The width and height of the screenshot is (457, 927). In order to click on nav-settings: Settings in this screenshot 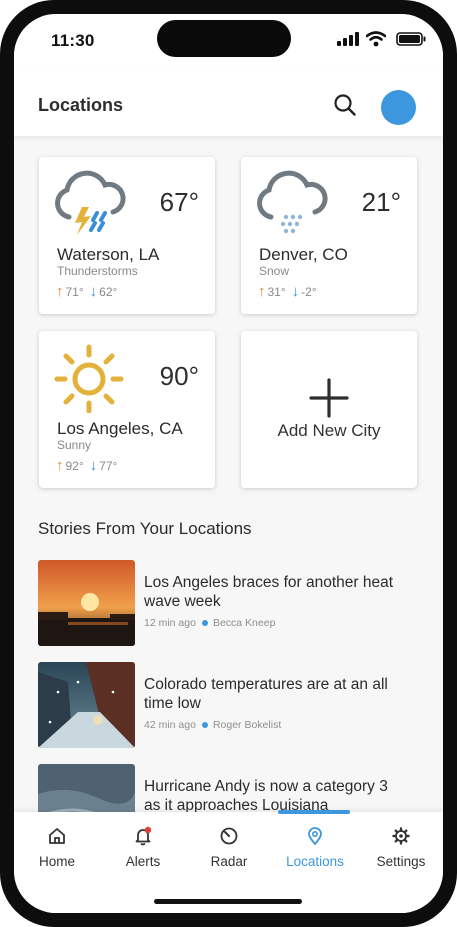, I will do `click(400, 851)`.